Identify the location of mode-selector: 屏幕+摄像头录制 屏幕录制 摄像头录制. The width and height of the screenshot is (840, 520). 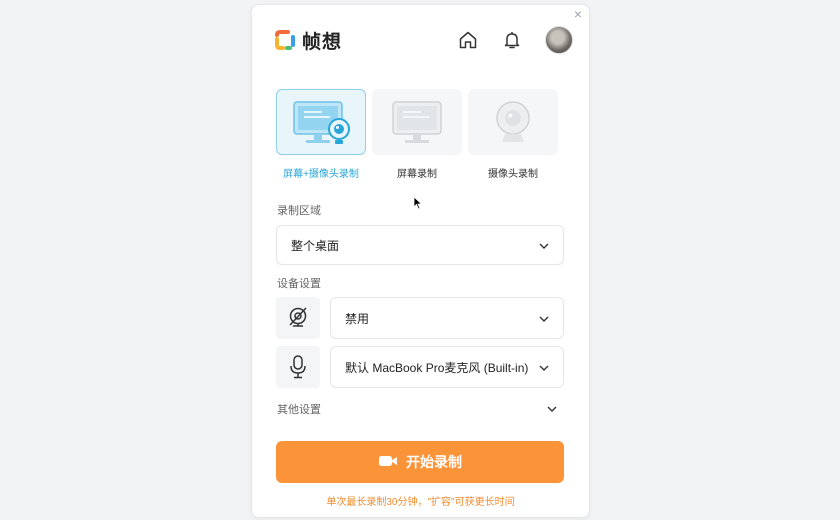
(421, 134).